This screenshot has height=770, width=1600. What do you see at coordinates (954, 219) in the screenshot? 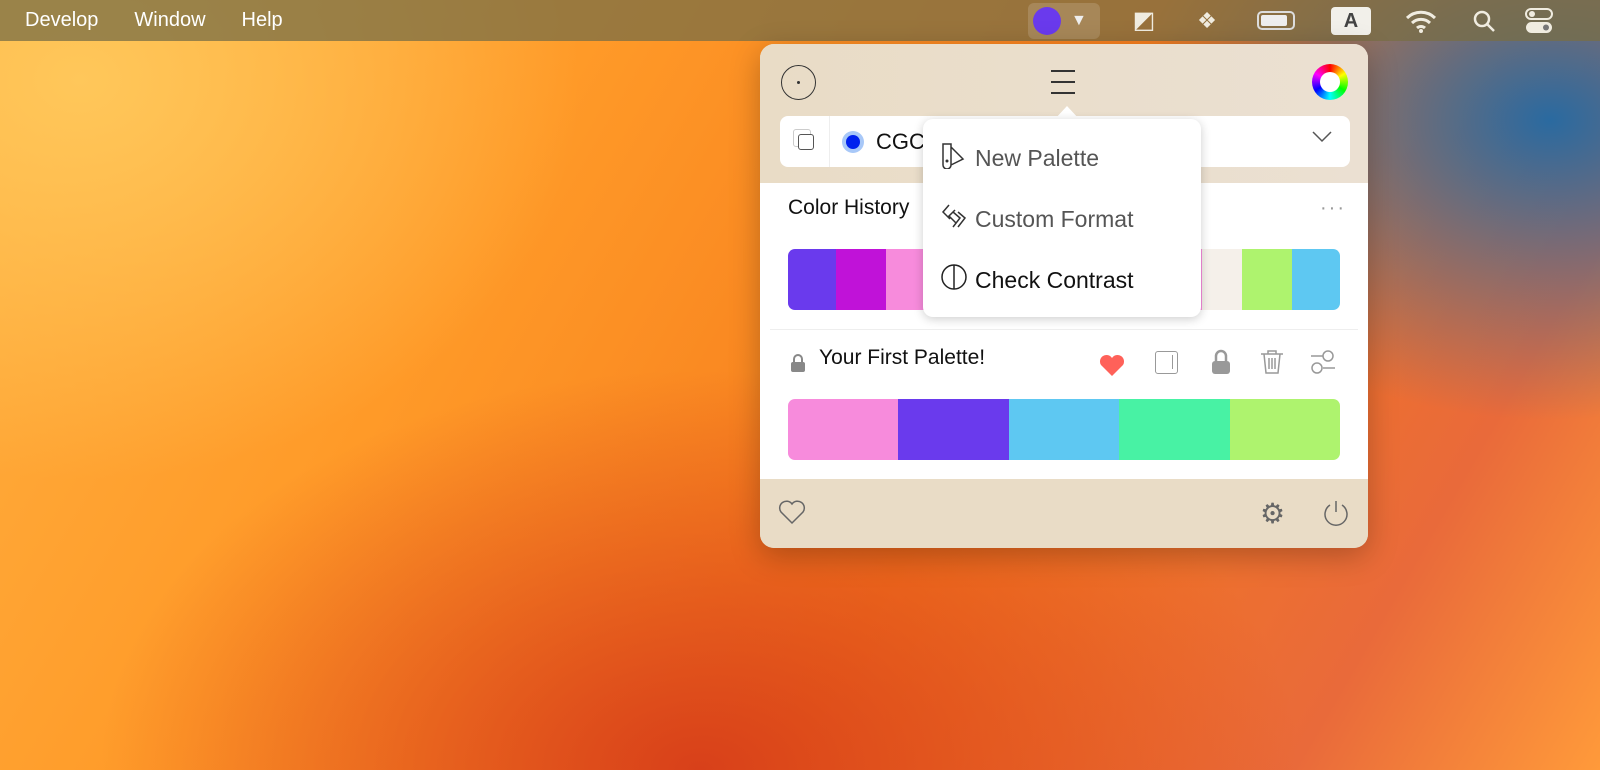
I see `format-icon` at bounding box center [954, 219].